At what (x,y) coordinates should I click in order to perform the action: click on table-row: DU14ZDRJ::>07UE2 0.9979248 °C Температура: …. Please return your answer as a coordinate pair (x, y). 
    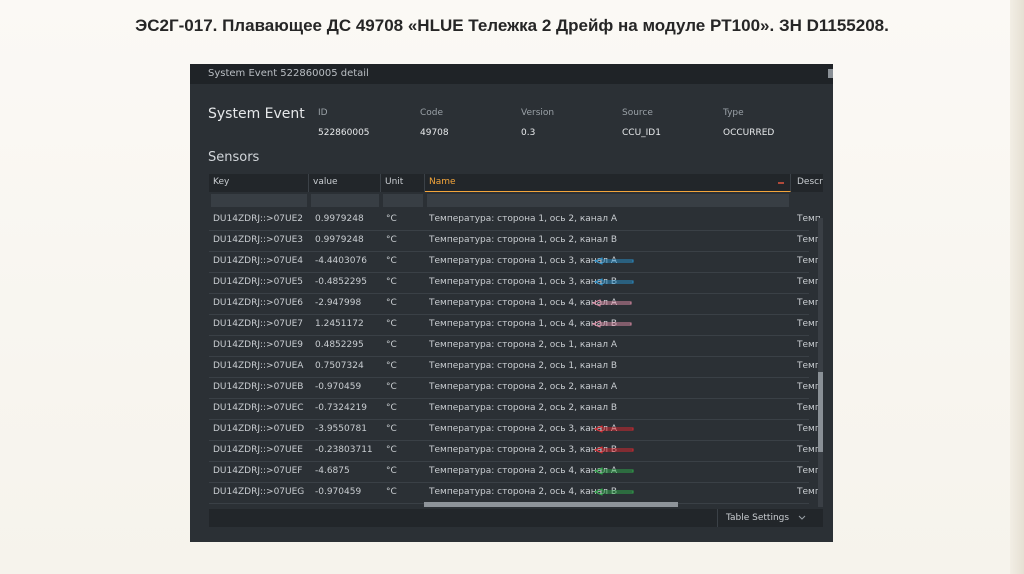
    Looking at the image, I should click on (515, 220).